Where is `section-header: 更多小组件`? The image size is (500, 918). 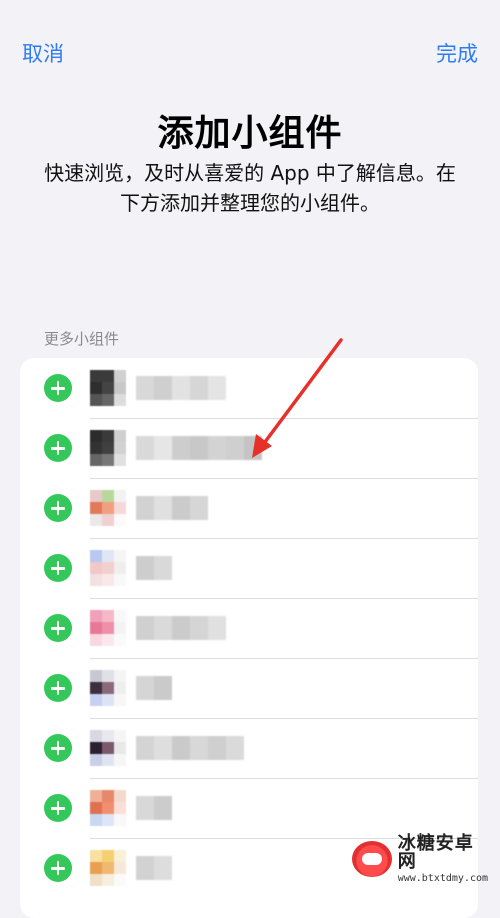 section-header: 更多小组件 is located at coordinates (81, 338).